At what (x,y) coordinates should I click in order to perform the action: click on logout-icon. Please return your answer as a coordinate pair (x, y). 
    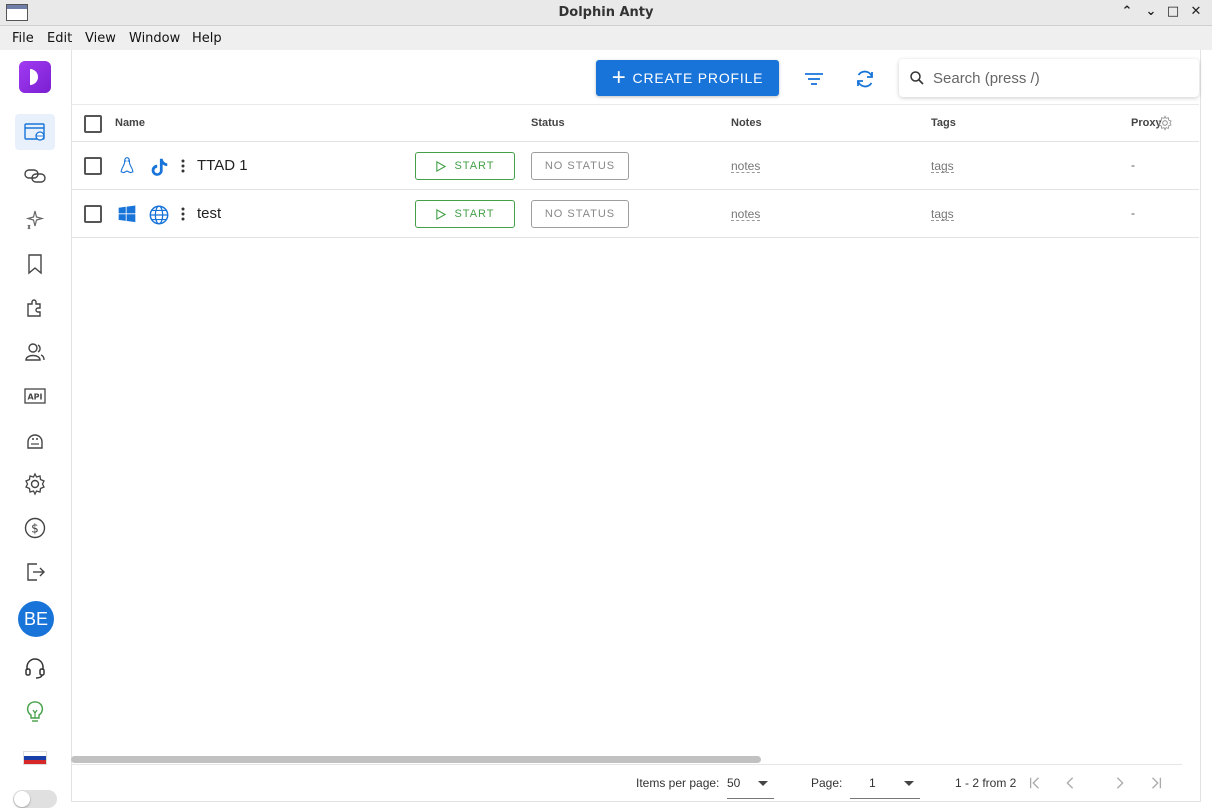
    Looking at the image, I should click on (36, 572).